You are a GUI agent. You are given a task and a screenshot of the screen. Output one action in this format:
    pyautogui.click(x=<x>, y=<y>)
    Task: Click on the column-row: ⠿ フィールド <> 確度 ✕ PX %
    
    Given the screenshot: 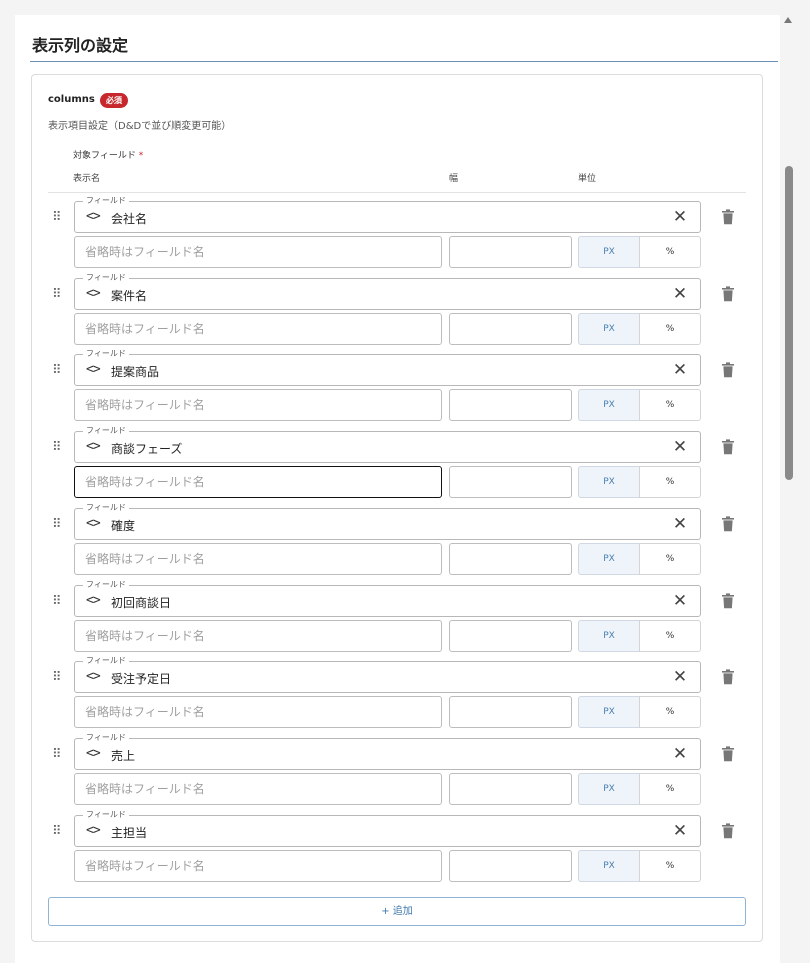 What is the action you would take?
    pyautogui.click(x=397, y=542)
    